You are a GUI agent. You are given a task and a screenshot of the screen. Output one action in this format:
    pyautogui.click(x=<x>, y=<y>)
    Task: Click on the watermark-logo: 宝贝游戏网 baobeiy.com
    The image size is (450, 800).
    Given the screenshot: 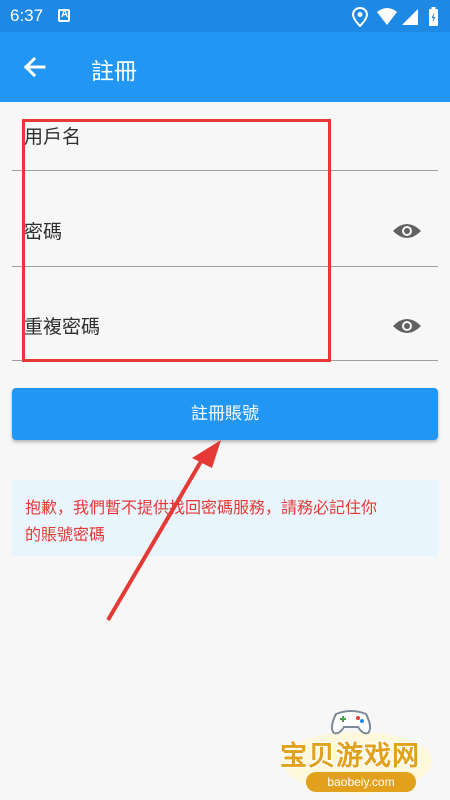 What is the action you would take?
    pyautogui.click(x=362, y=752)
    